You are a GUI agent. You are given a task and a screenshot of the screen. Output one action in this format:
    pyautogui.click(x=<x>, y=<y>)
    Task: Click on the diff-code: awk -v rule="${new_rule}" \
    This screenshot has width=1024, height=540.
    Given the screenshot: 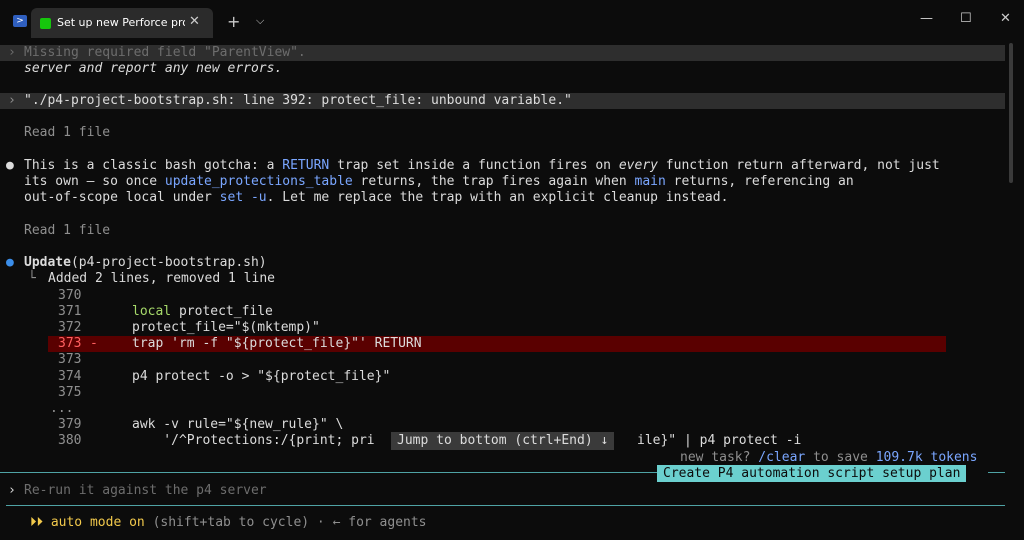 What is the action you would take?
    pyautogui.click(x=238, y=424)
    